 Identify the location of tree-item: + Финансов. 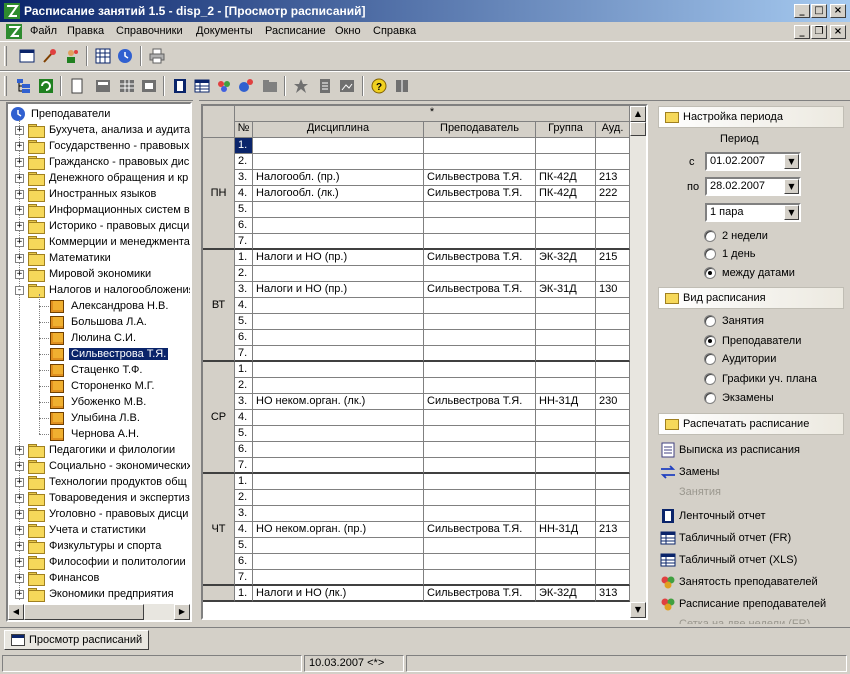
(58, 578).